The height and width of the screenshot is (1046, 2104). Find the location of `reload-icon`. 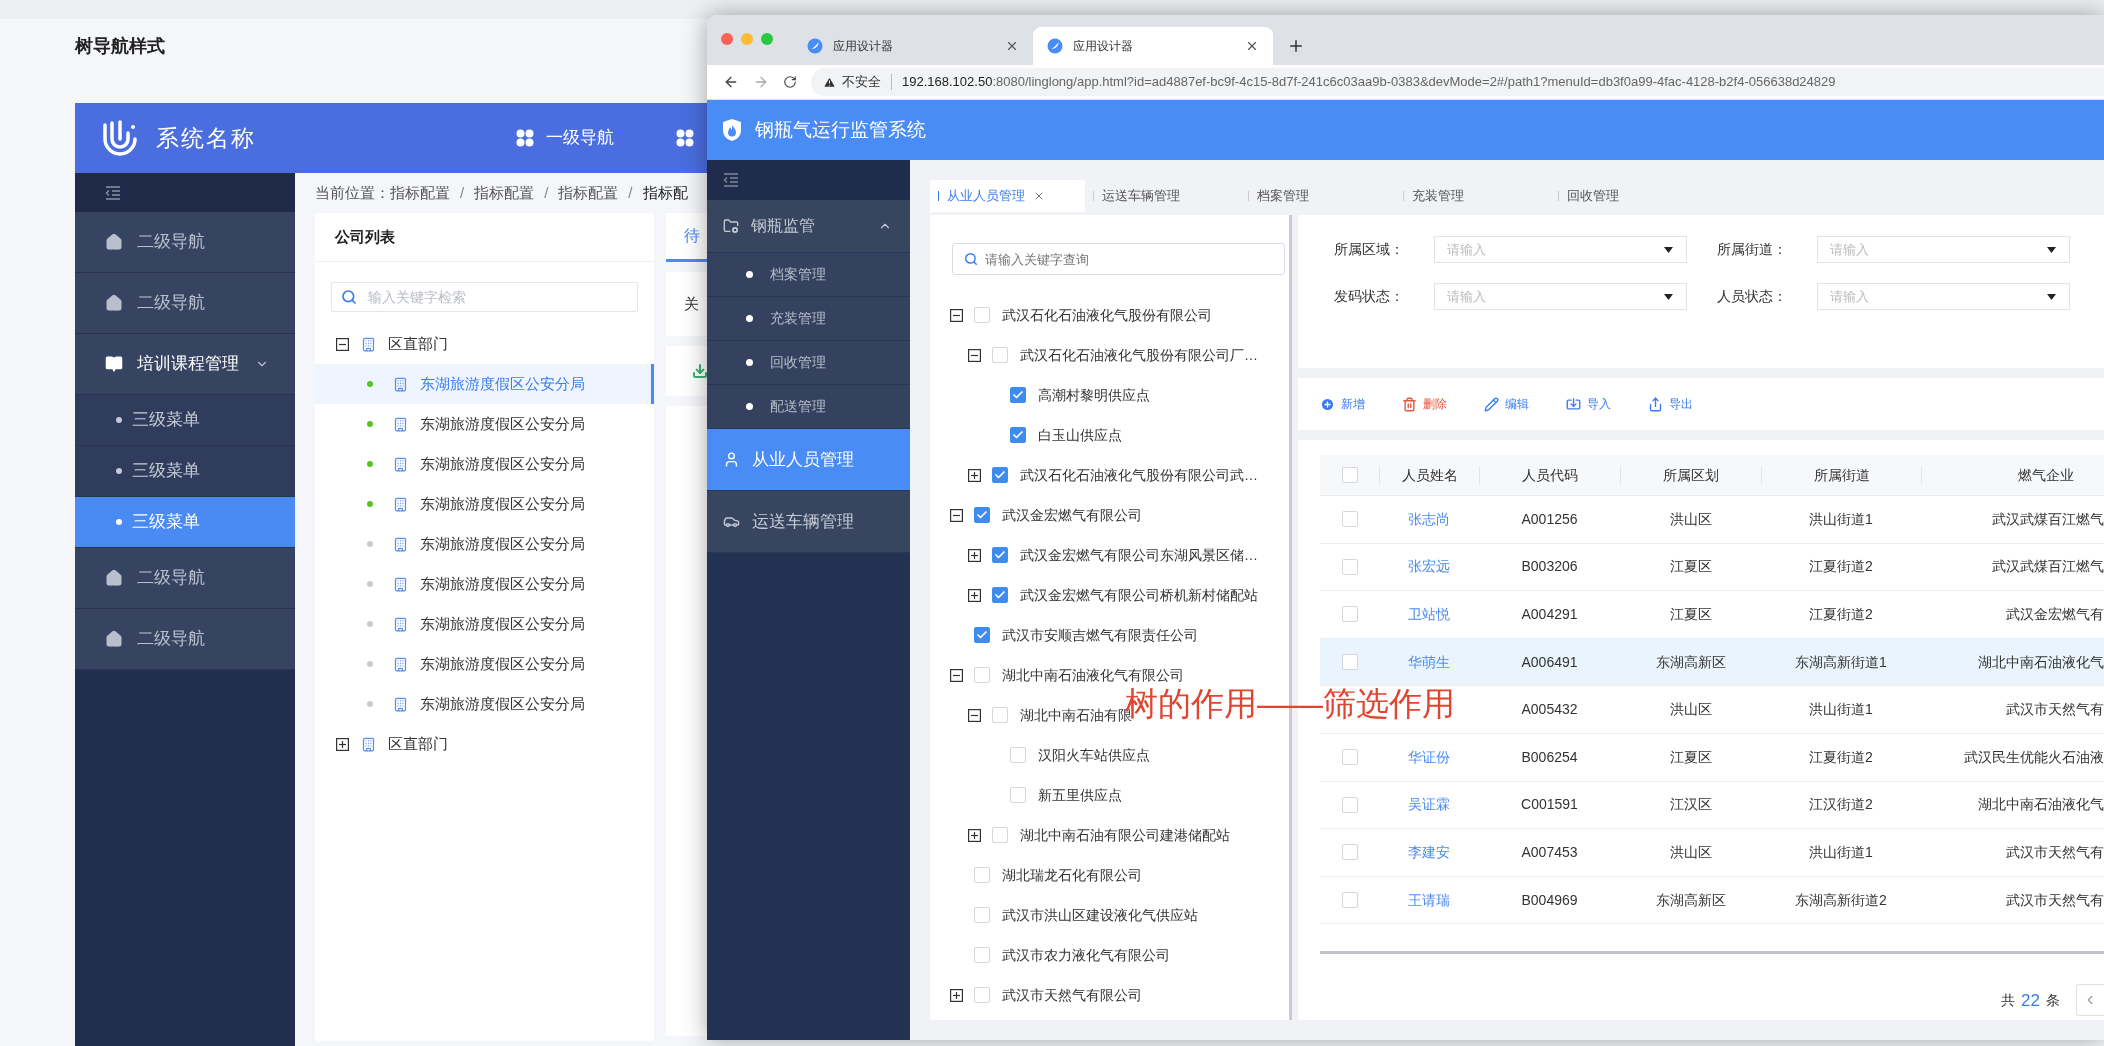

reload-icon is located at coordinates (790, 82).